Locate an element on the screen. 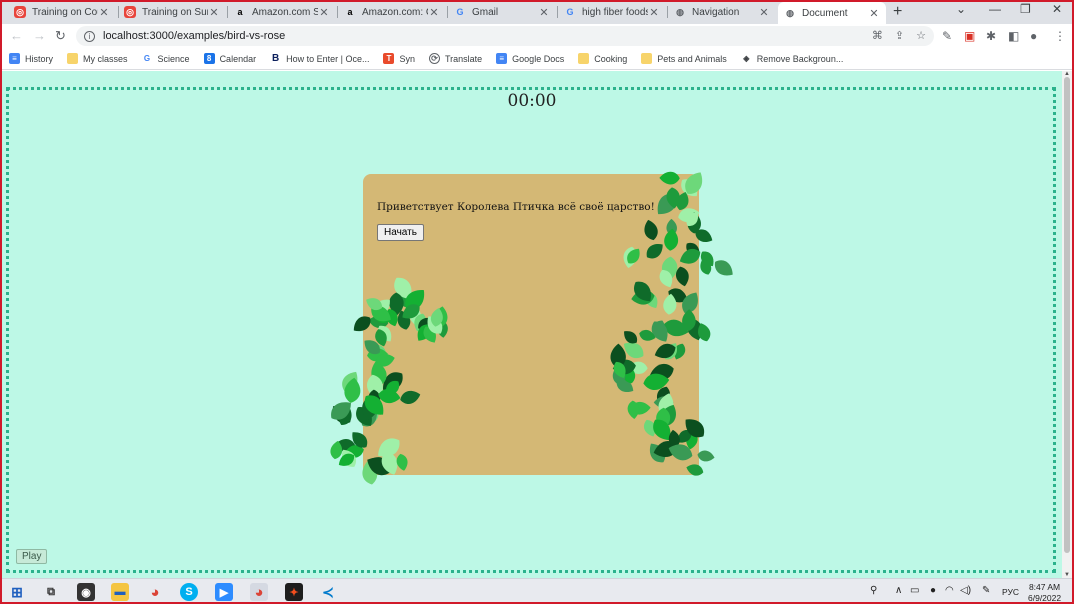 Image resolution: width=1074 pixels, height=604 pixels. tab-2: a Amazon.com Sho ✕ is located at coordinates (282, 12).